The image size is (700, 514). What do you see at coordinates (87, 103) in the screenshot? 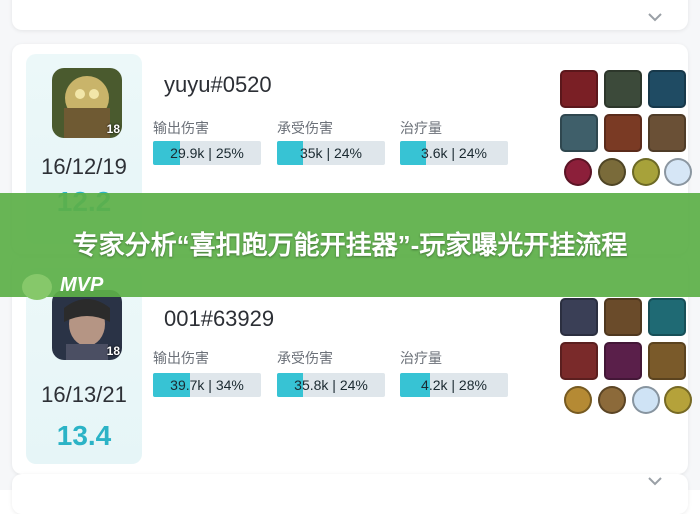
I see `champion-avatar: 18` at bounding box center [87, 103].